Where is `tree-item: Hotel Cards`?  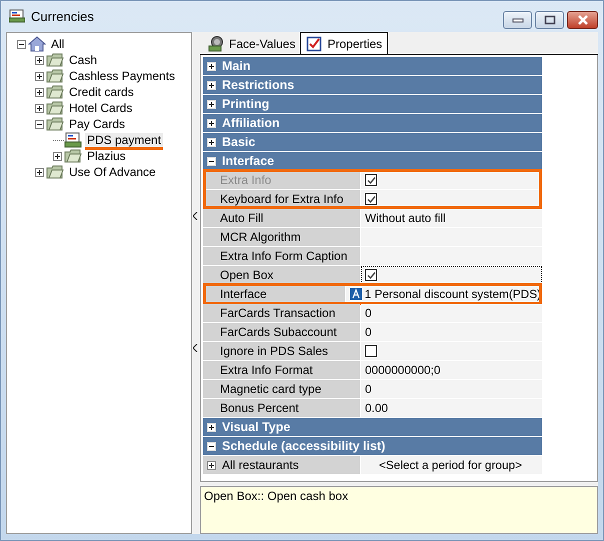 tree-item: Hotel Cards is located at coordinates (100, 108).